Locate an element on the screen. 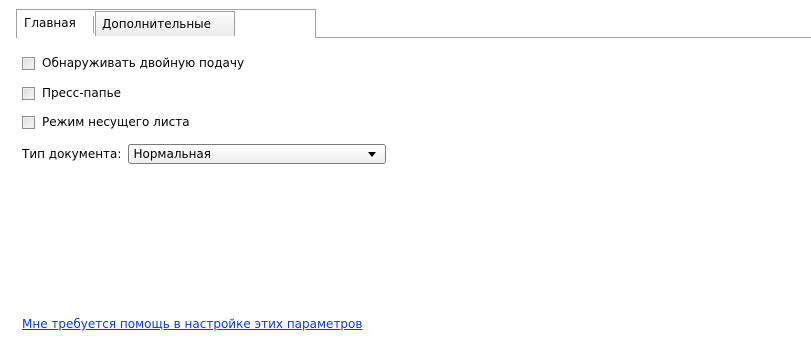 The width and height of the screenshot is (811, 341). paperweight-label: Пресс-папье is located at coordinates (82, 93).